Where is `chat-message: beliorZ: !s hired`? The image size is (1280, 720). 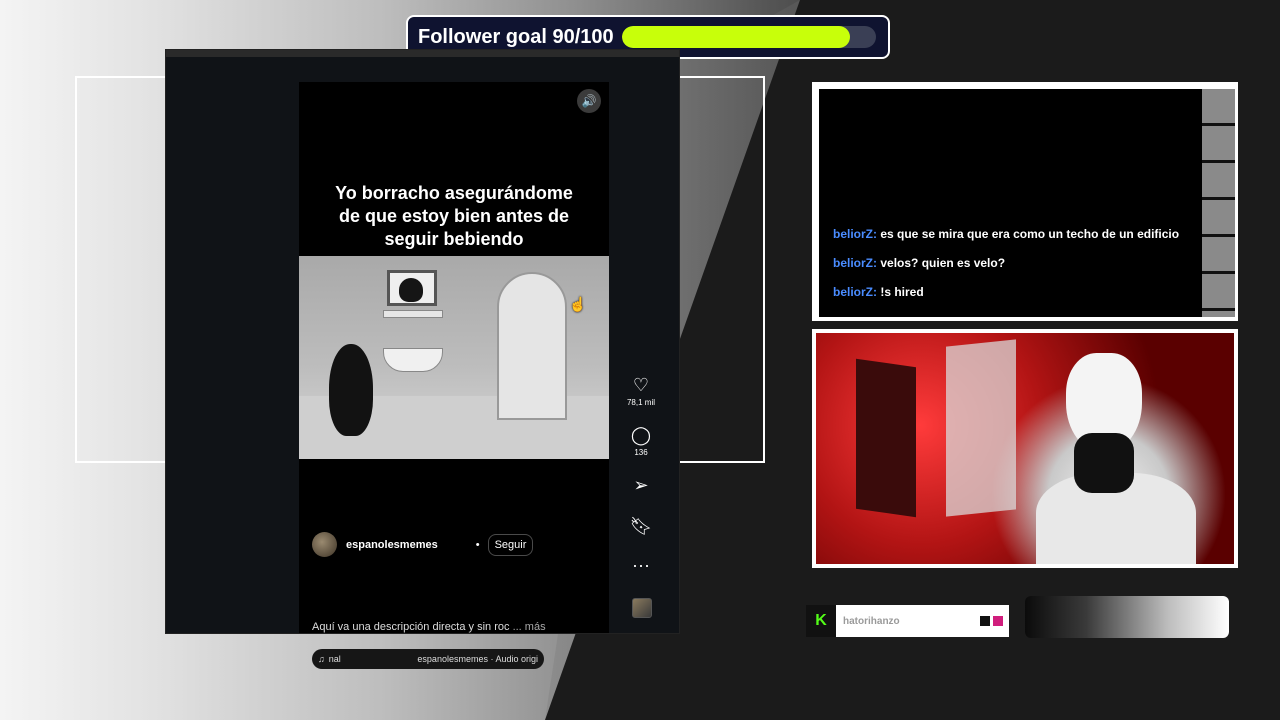 chat-message: beliorZ: !s hired is located at coordinates (1008, 292).